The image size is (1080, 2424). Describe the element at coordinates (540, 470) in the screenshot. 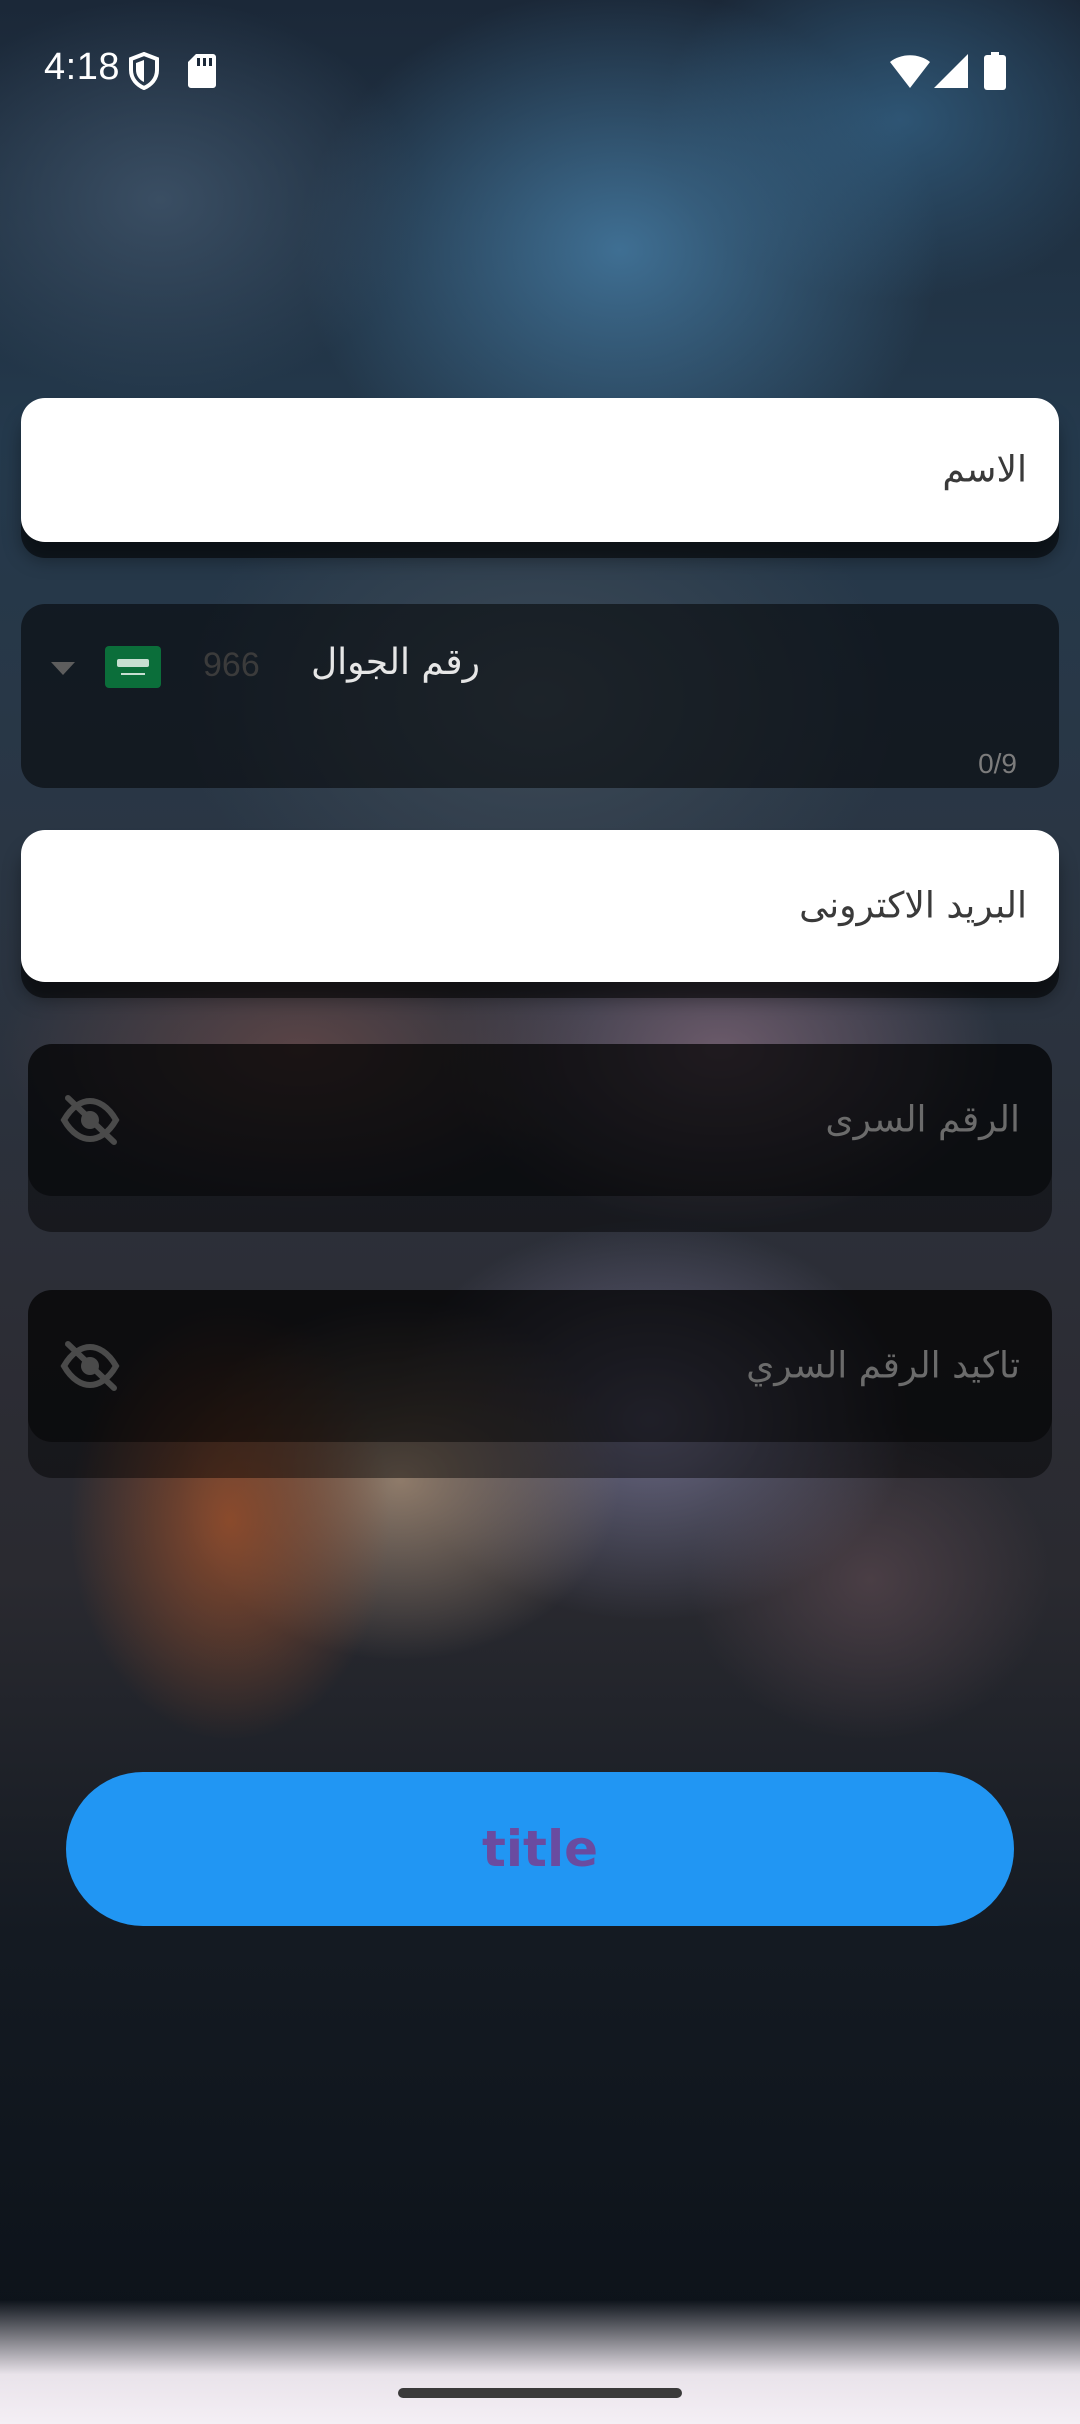

I see `name-field: الاسم` at that location.